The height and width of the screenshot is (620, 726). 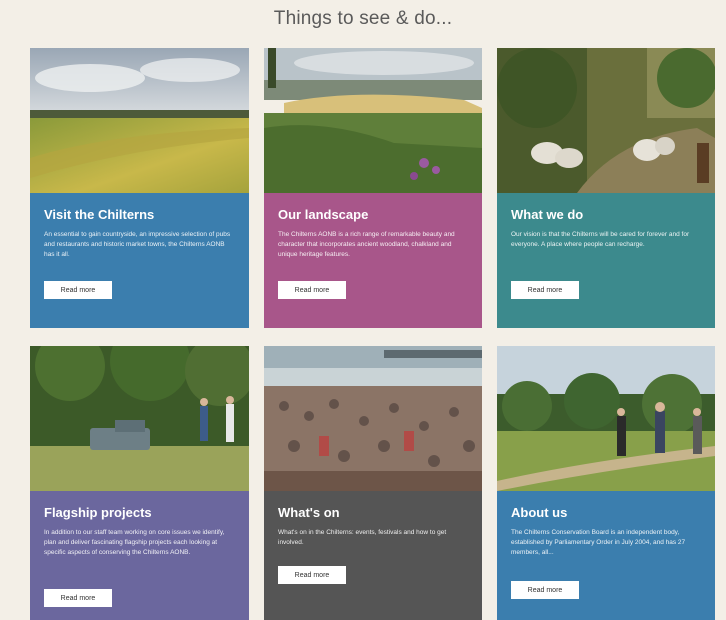 I want to click on card-title: What's on, so click(x=309, y=512).